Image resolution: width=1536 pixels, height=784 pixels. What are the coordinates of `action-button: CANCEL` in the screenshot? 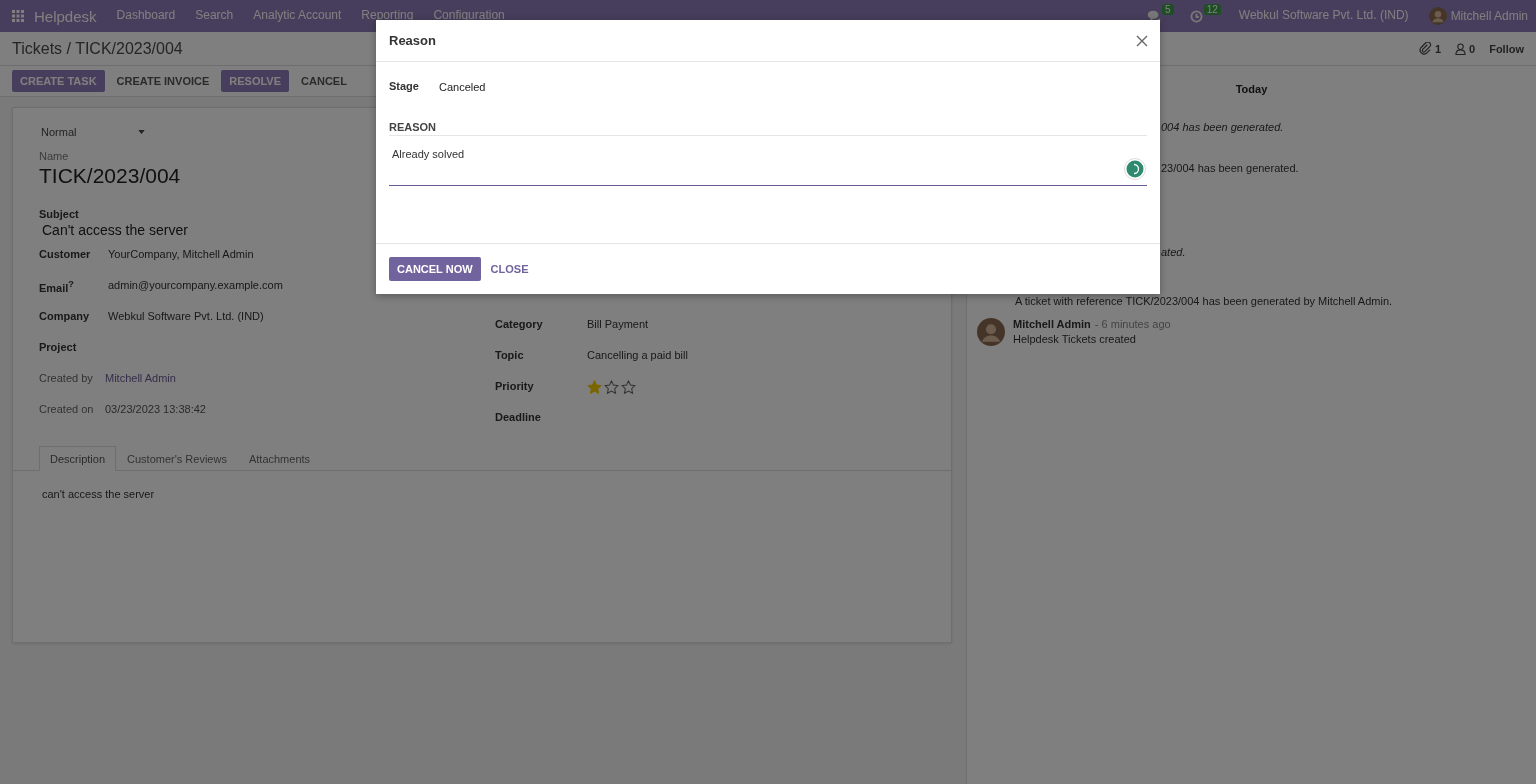 It's located at (324, 81).